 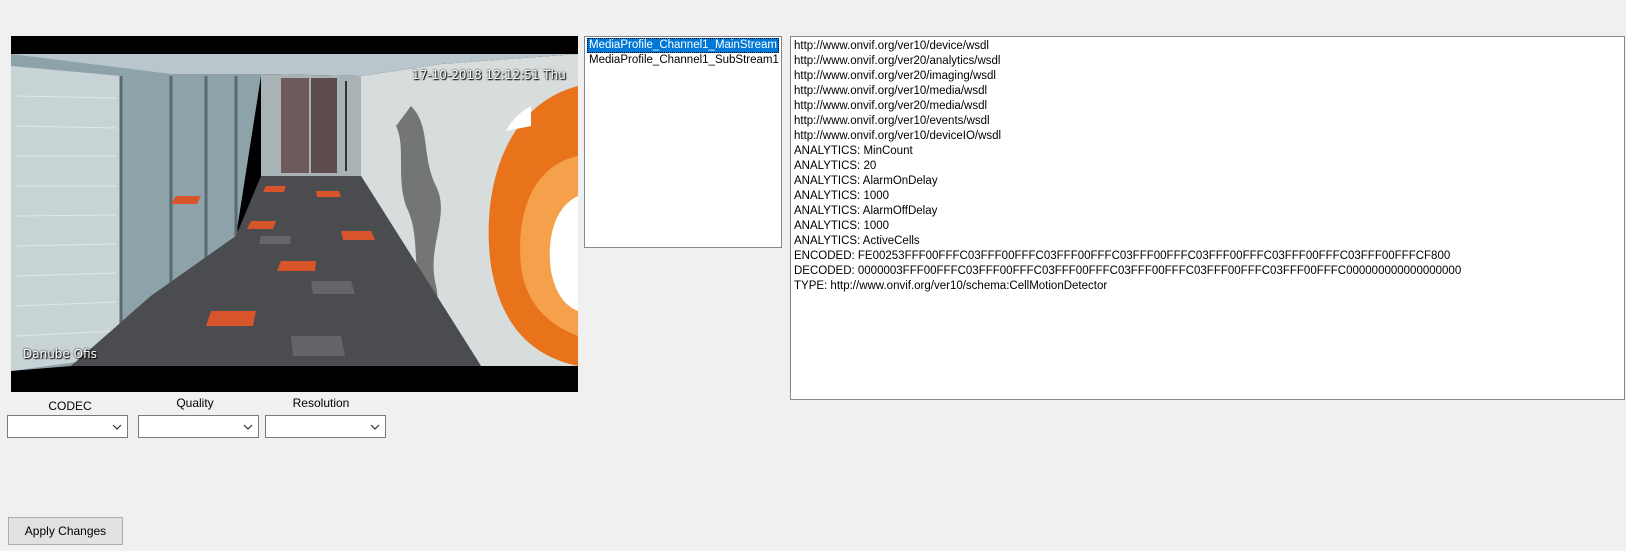 What do you see at coordinates (198, 426) in the screenshot?
I see `quality-select` at bounding box center [198, 426].